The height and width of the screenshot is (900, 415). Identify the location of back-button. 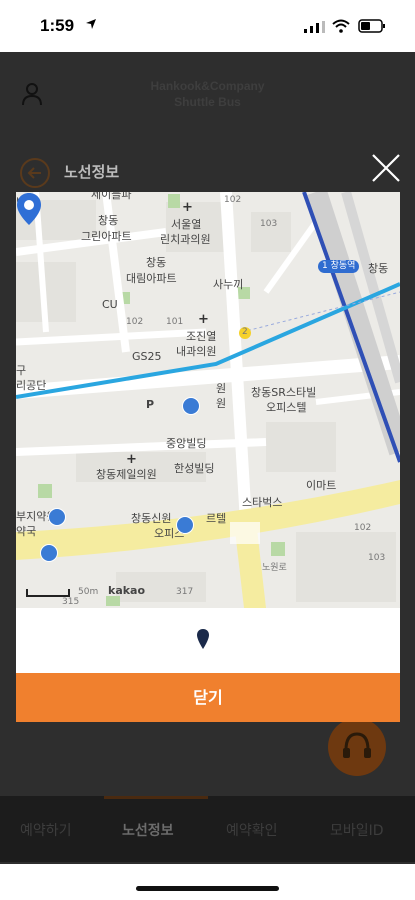
(35, 173).